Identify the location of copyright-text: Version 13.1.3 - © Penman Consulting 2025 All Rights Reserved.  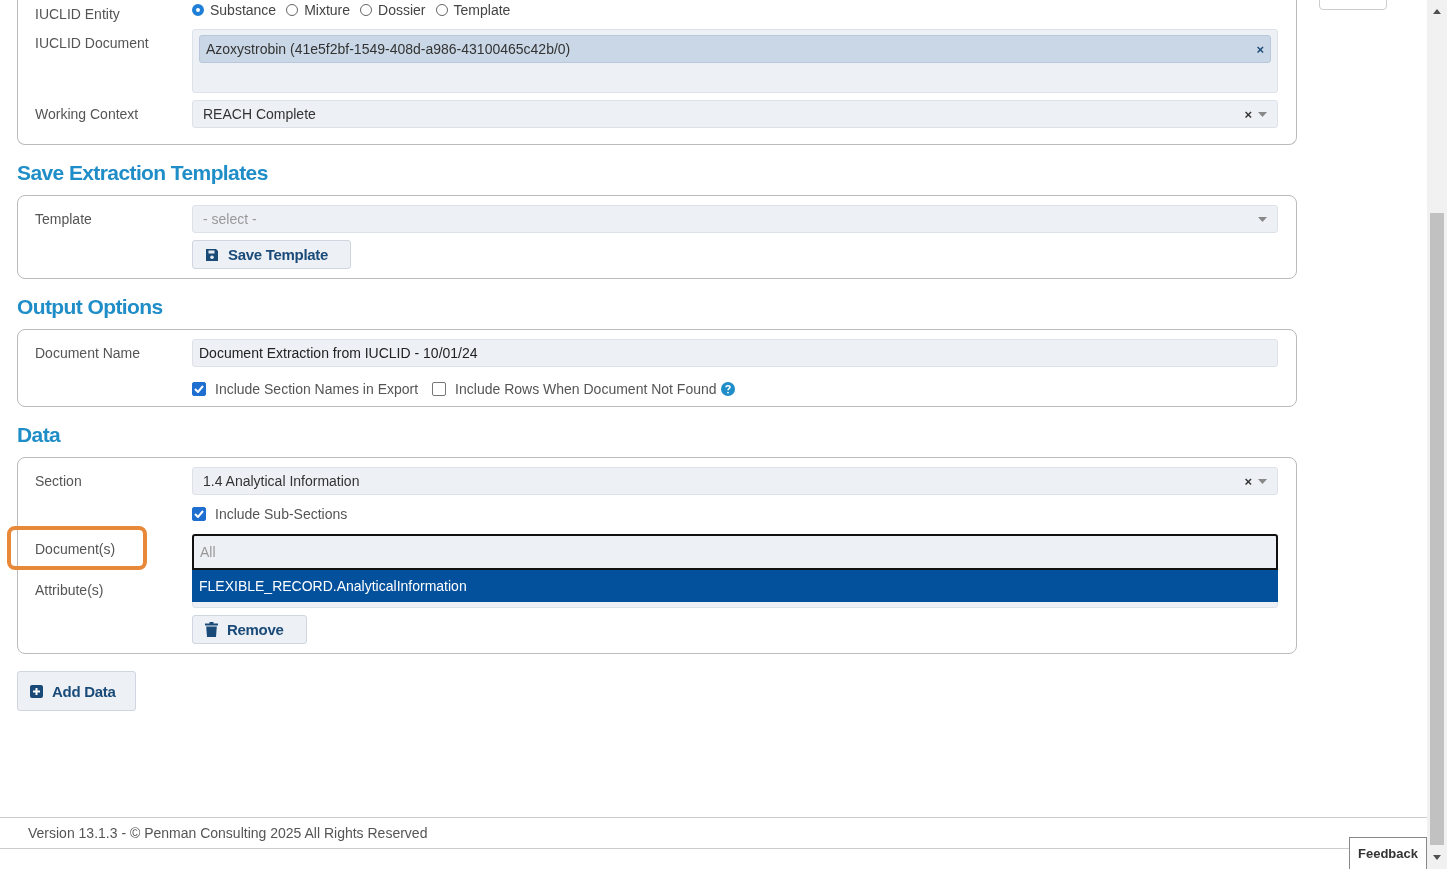
(228, 833).